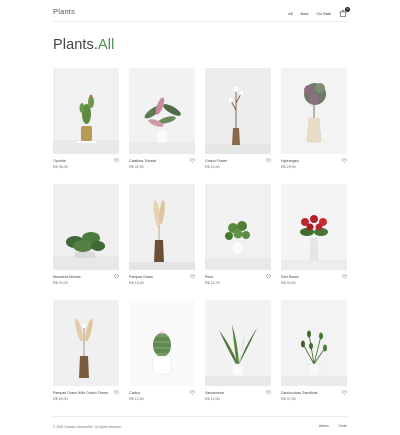 The width and height of the screenshot is (400, 435). Describe the element at coordinates (209, 277) in the screenshot. I see `product-name: Pilea` at that location.